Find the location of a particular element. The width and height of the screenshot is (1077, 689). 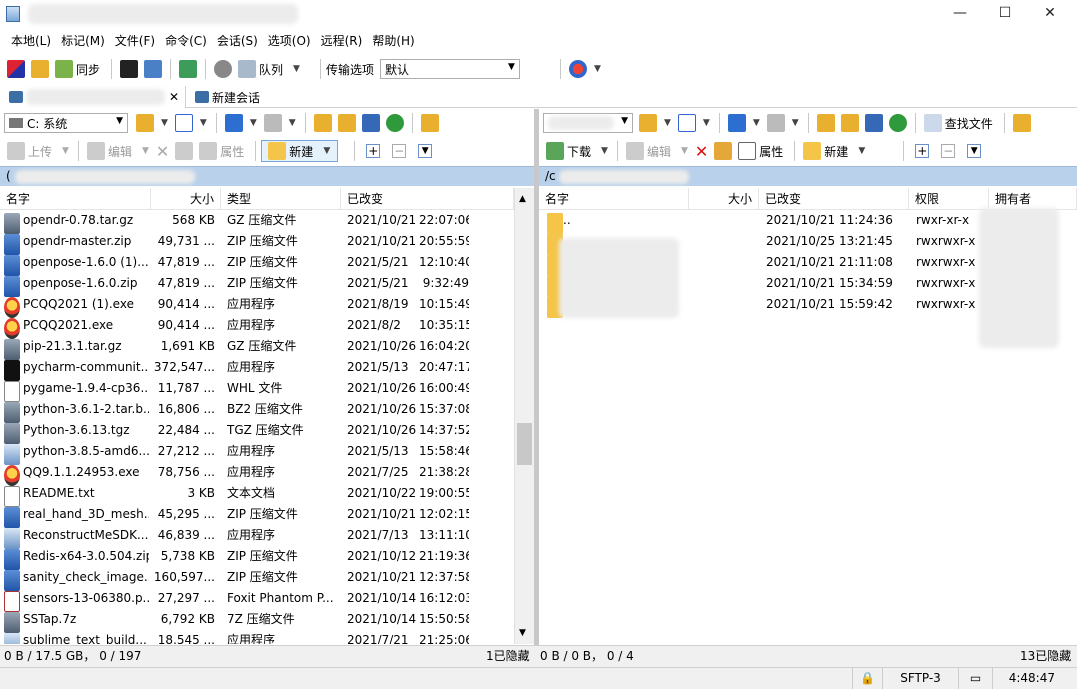

scroll-down-icon: ▼ is located at coordinates (522, 633).